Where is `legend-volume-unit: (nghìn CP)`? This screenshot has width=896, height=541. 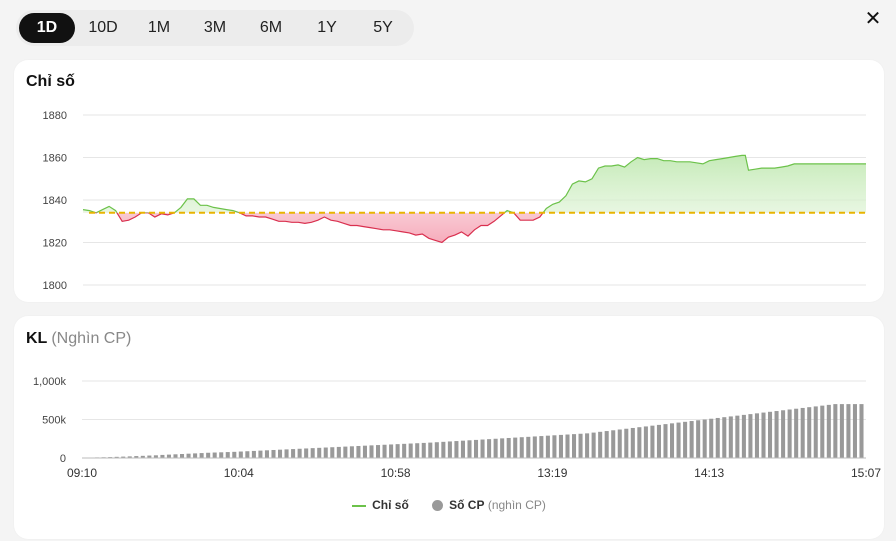
legend-volume-unit: (nghìn CP) is located at coordinates (516, 504).